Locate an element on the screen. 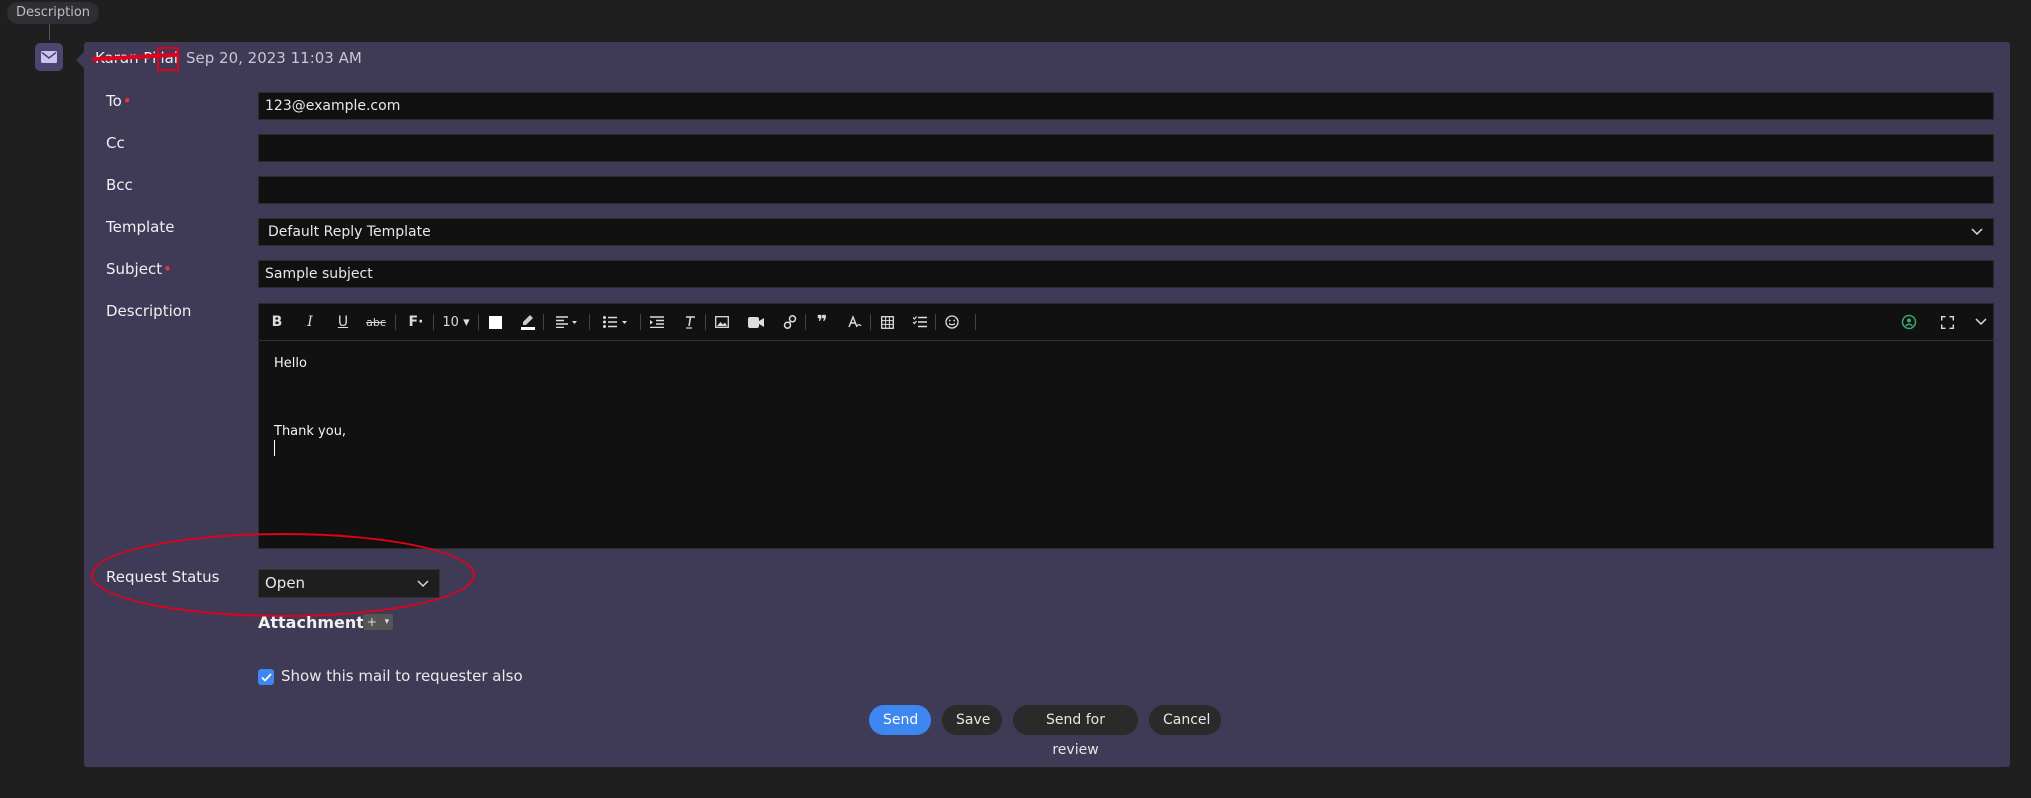 This screenshot has height=798, width=2031. image-icon is located at coordinates (722, 322).